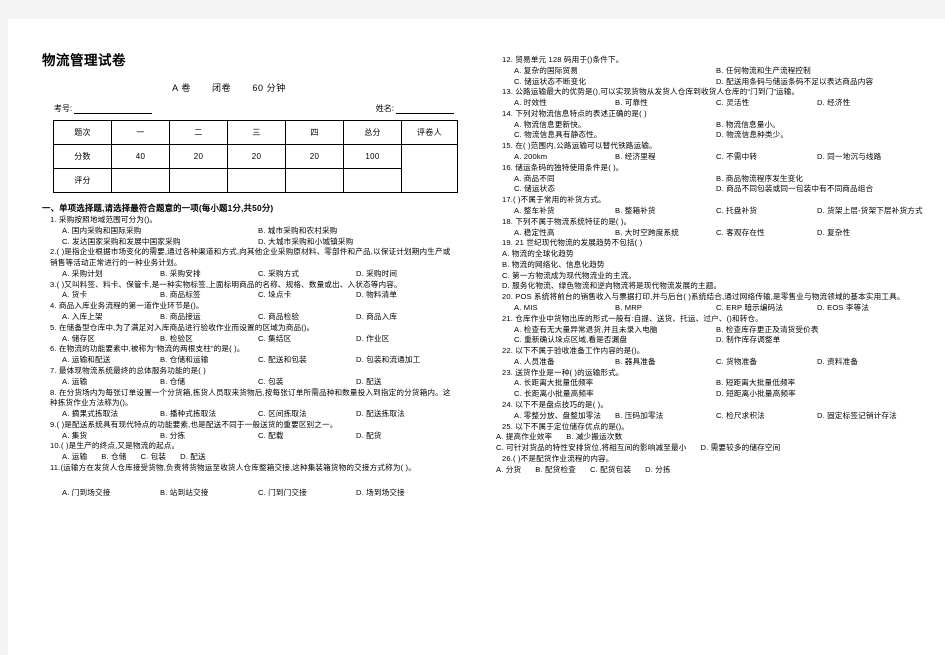 Image resolution: width=945 pixels, height=655 pixels. I want to click on question-option: C. 采购方式, so click(307, 274).